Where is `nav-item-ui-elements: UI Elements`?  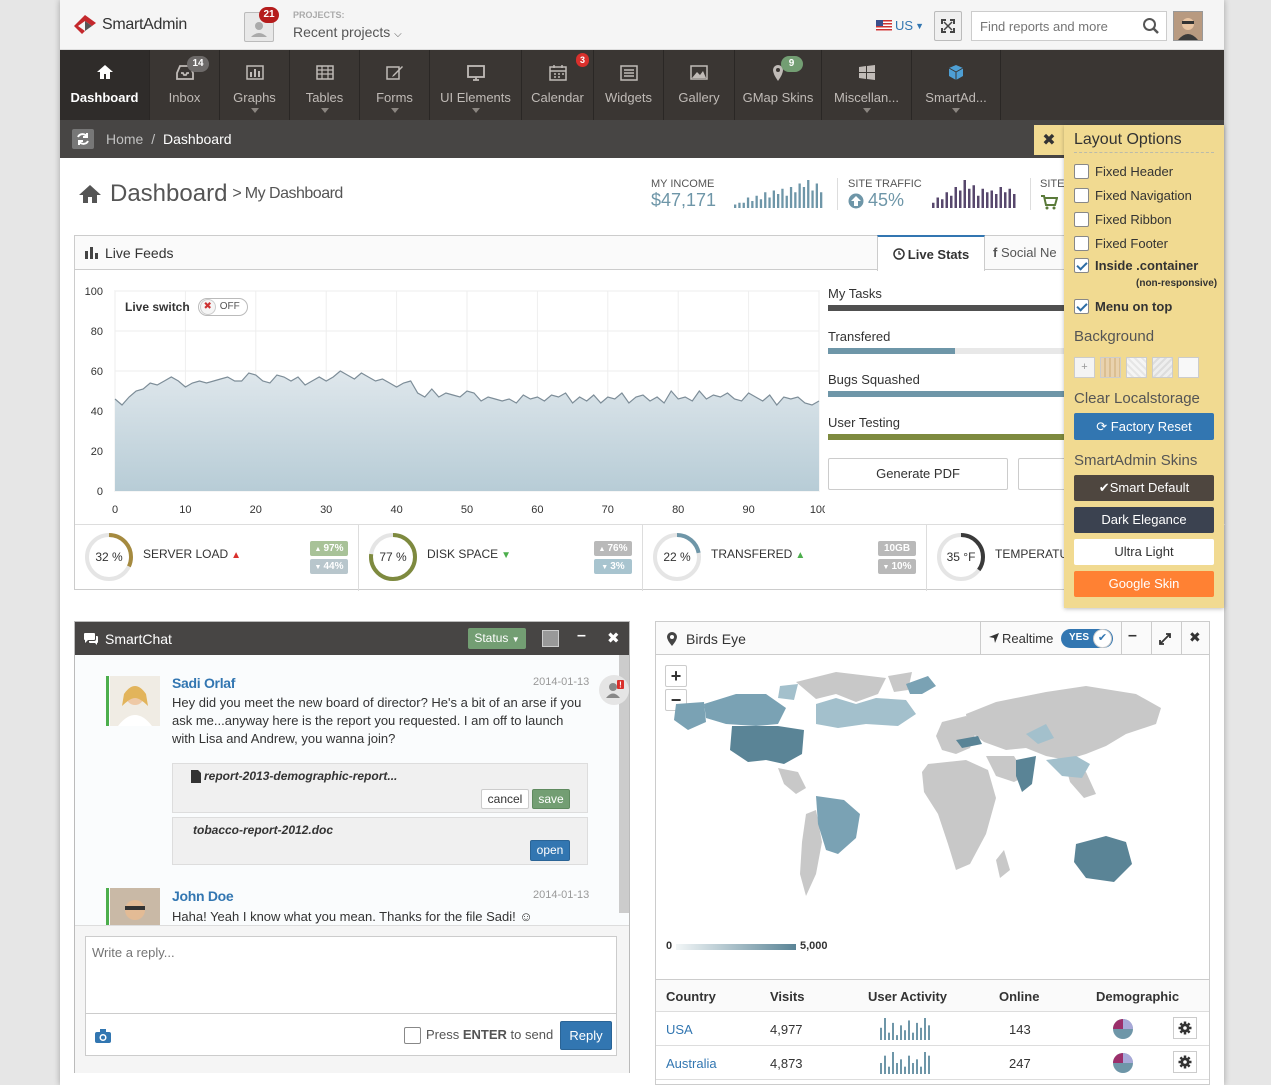
nav-item-ui-elements: UI Elements is located at coordinates (476, 85).